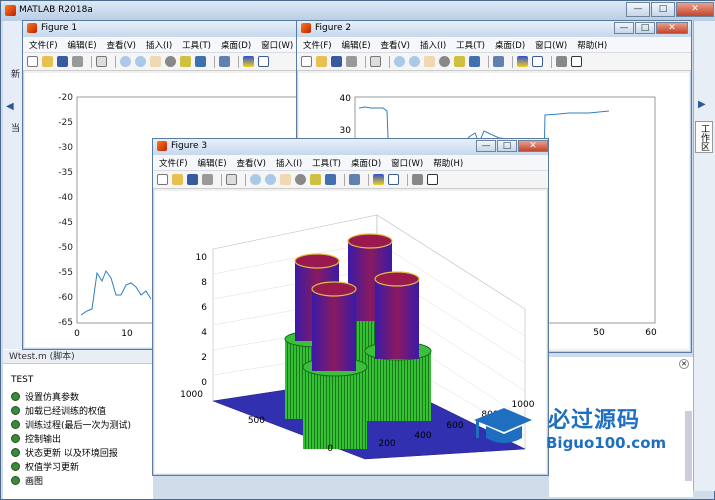 The height and width of the screenshot is (500, 715). Describe the element at coordinates (12, 107) in the screenshot. I see `back-arrow-icon: ◀` at that location.